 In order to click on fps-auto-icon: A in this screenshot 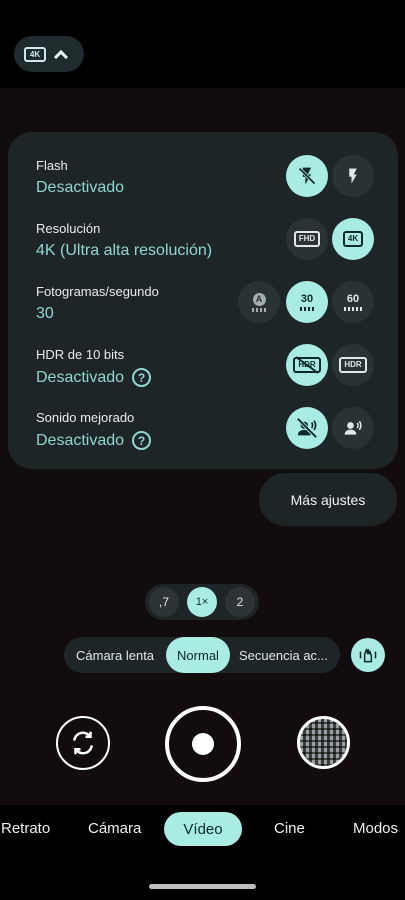, I will do `click(259, 302)`.